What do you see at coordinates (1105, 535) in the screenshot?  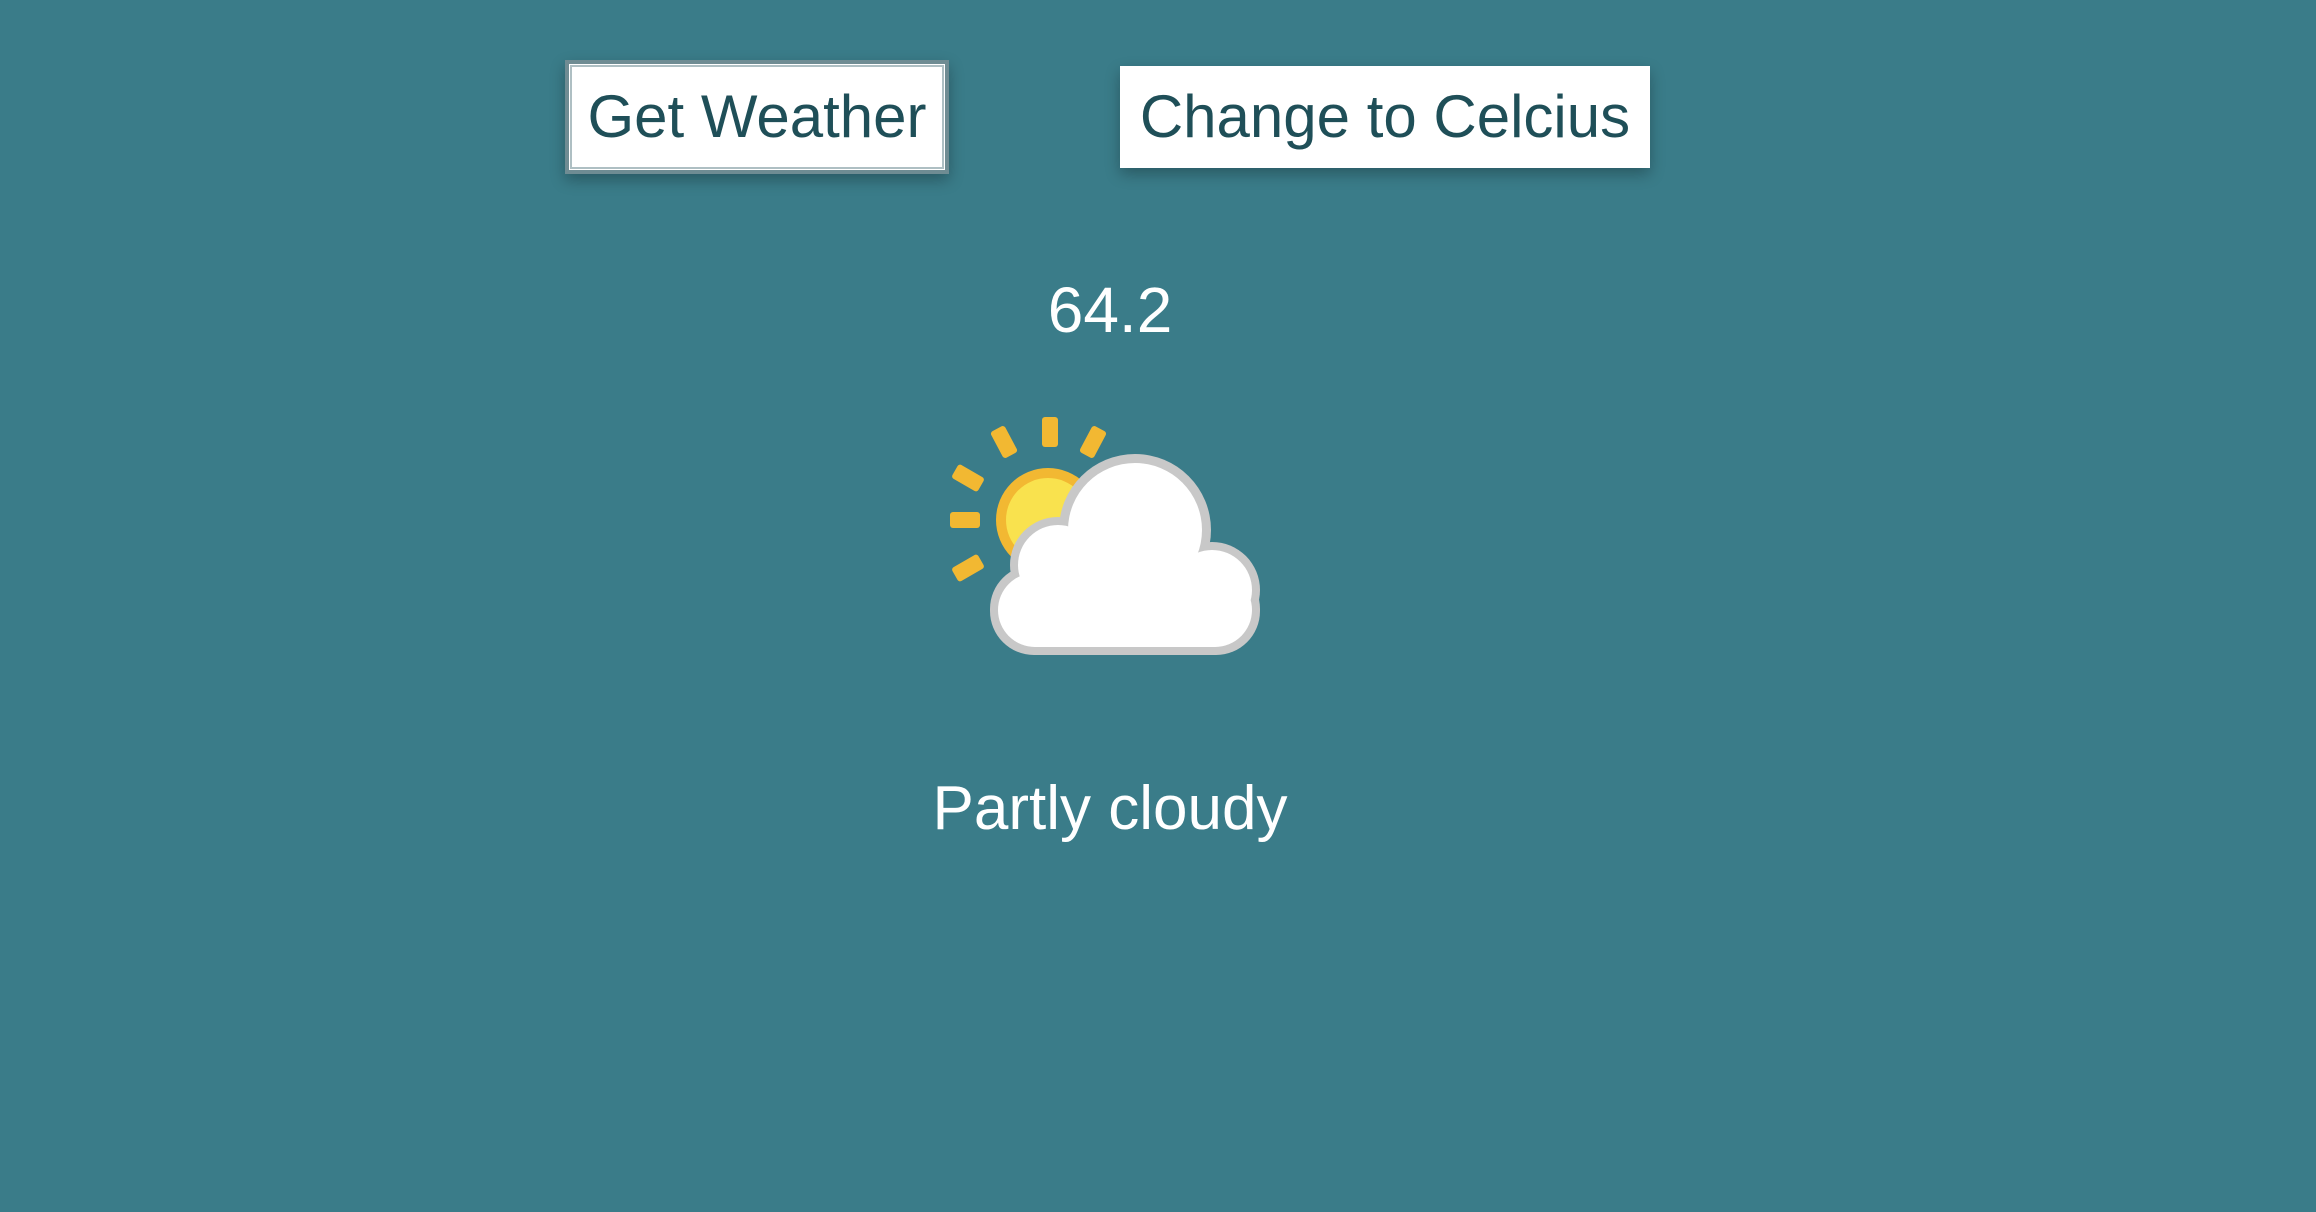 I see `partly-cloudy-icon` at bounding box center [1105, 535].